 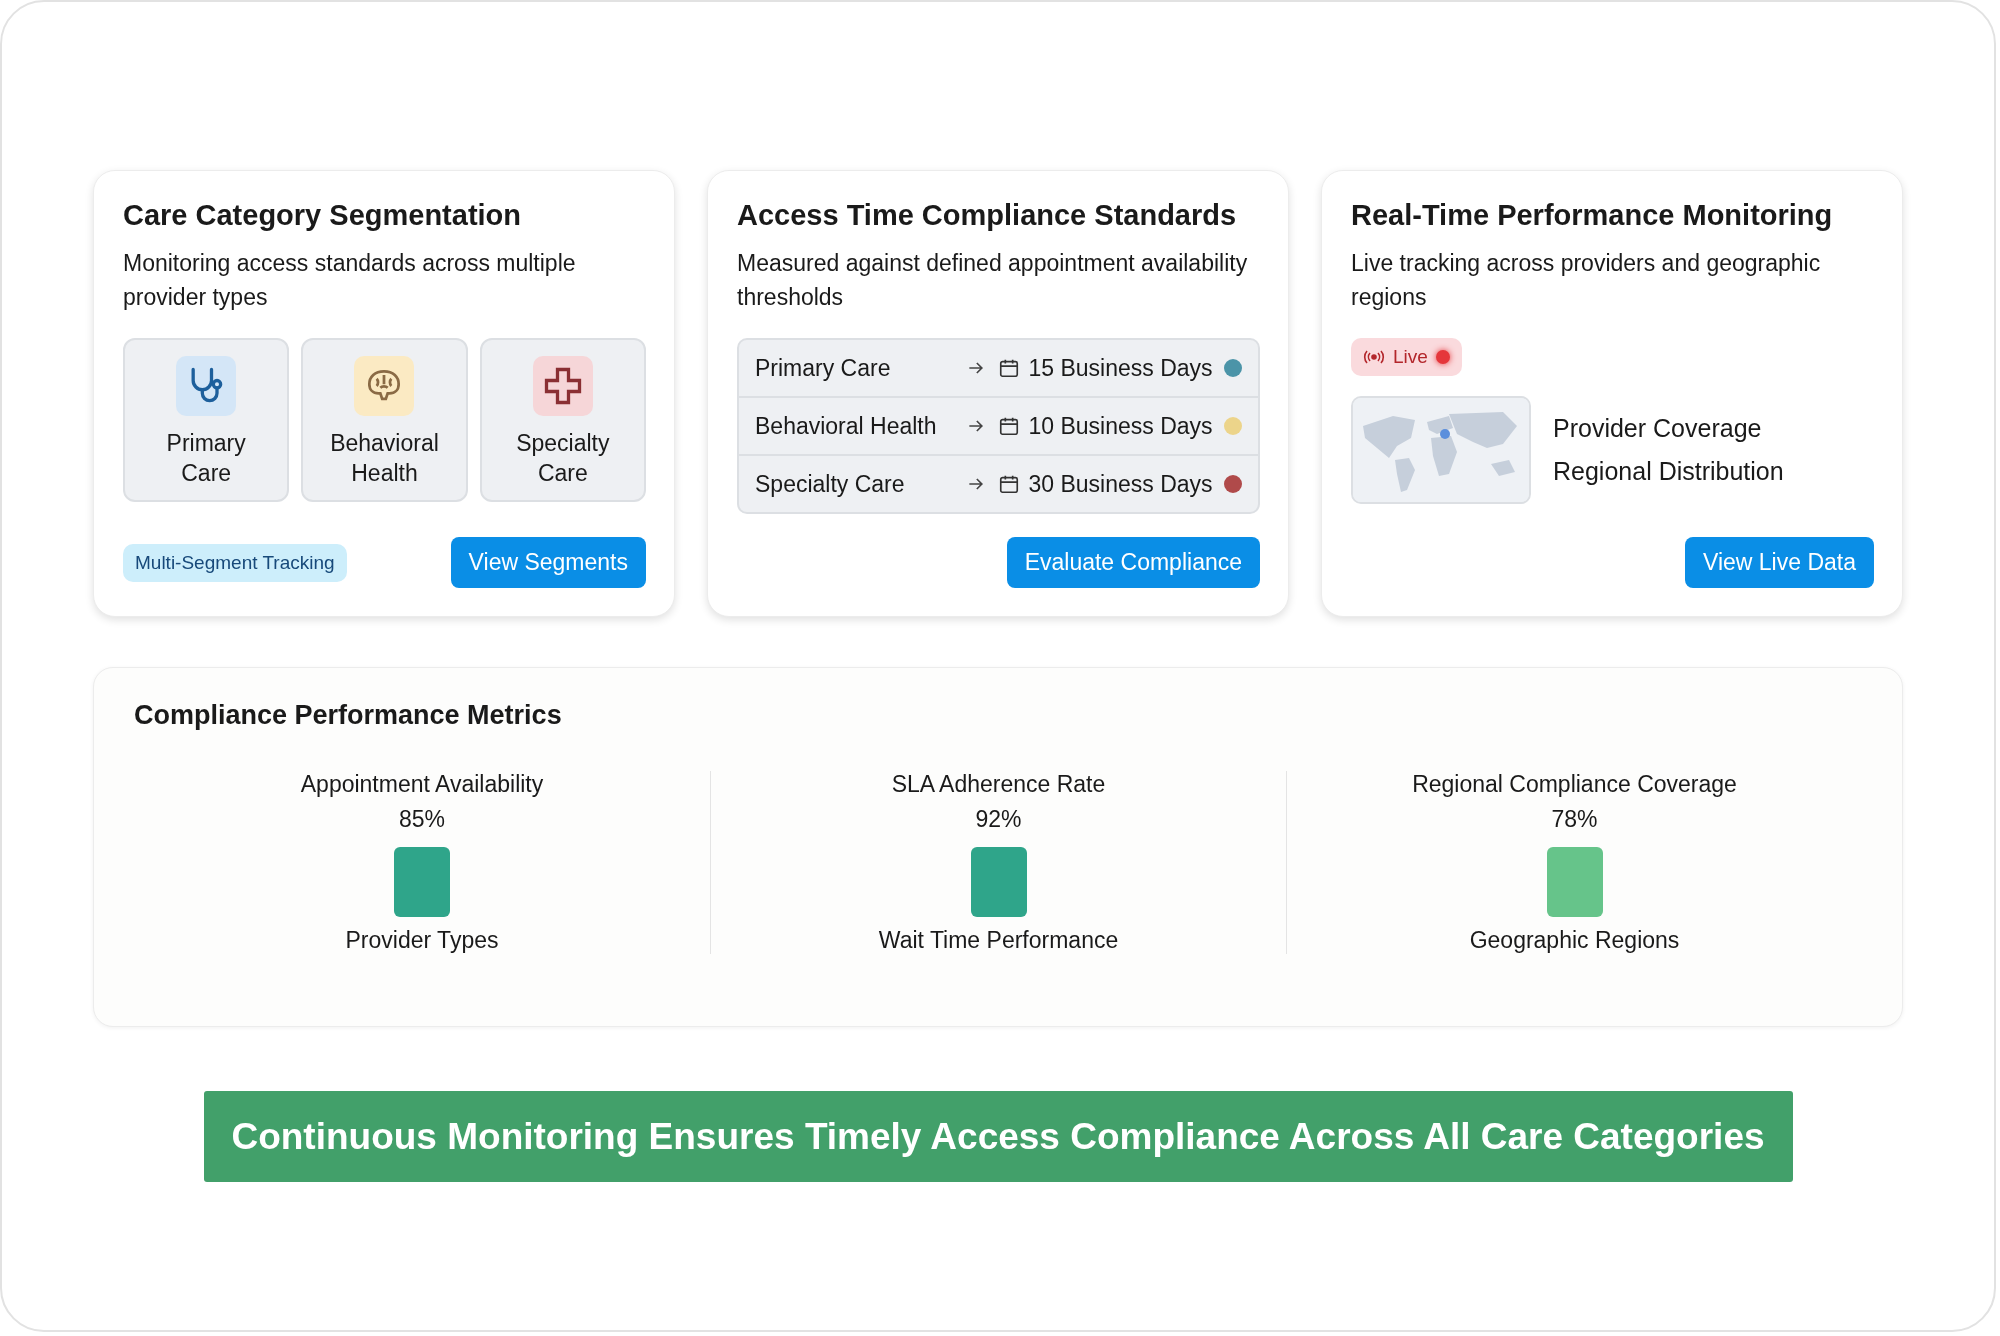 I want to click on segment-label: Behavioral Health, so click(x=384, y=458).